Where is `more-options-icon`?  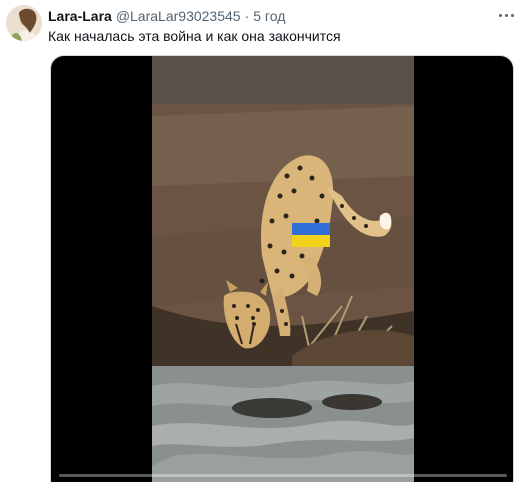
more-options-icon is located at coordinates (506, 15).